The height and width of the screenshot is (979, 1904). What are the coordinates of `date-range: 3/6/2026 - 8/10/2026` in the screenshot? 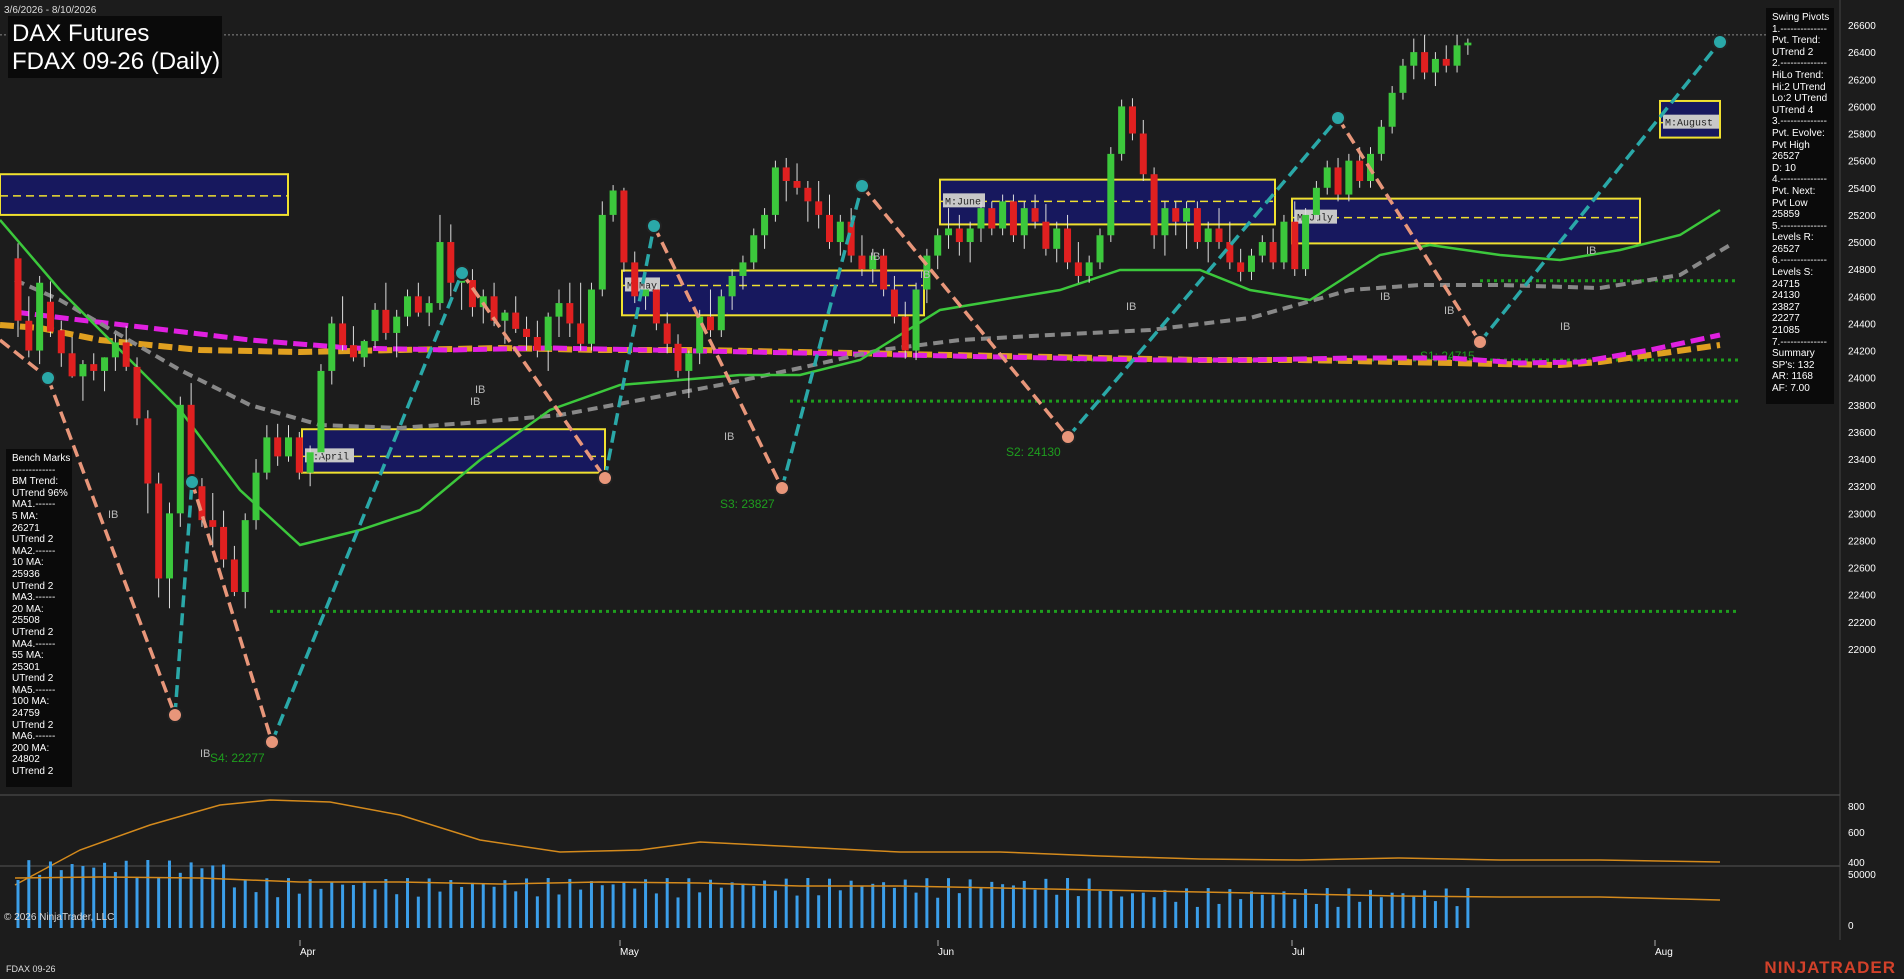 It's located at (50, 10).